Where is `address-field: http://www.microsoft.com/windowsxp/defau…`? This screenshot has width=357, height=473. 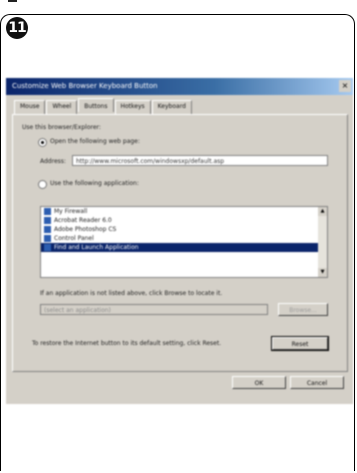 address-field: http://www.microsoft.com/windowsxp/defau… is located at coordinates (200, 160).